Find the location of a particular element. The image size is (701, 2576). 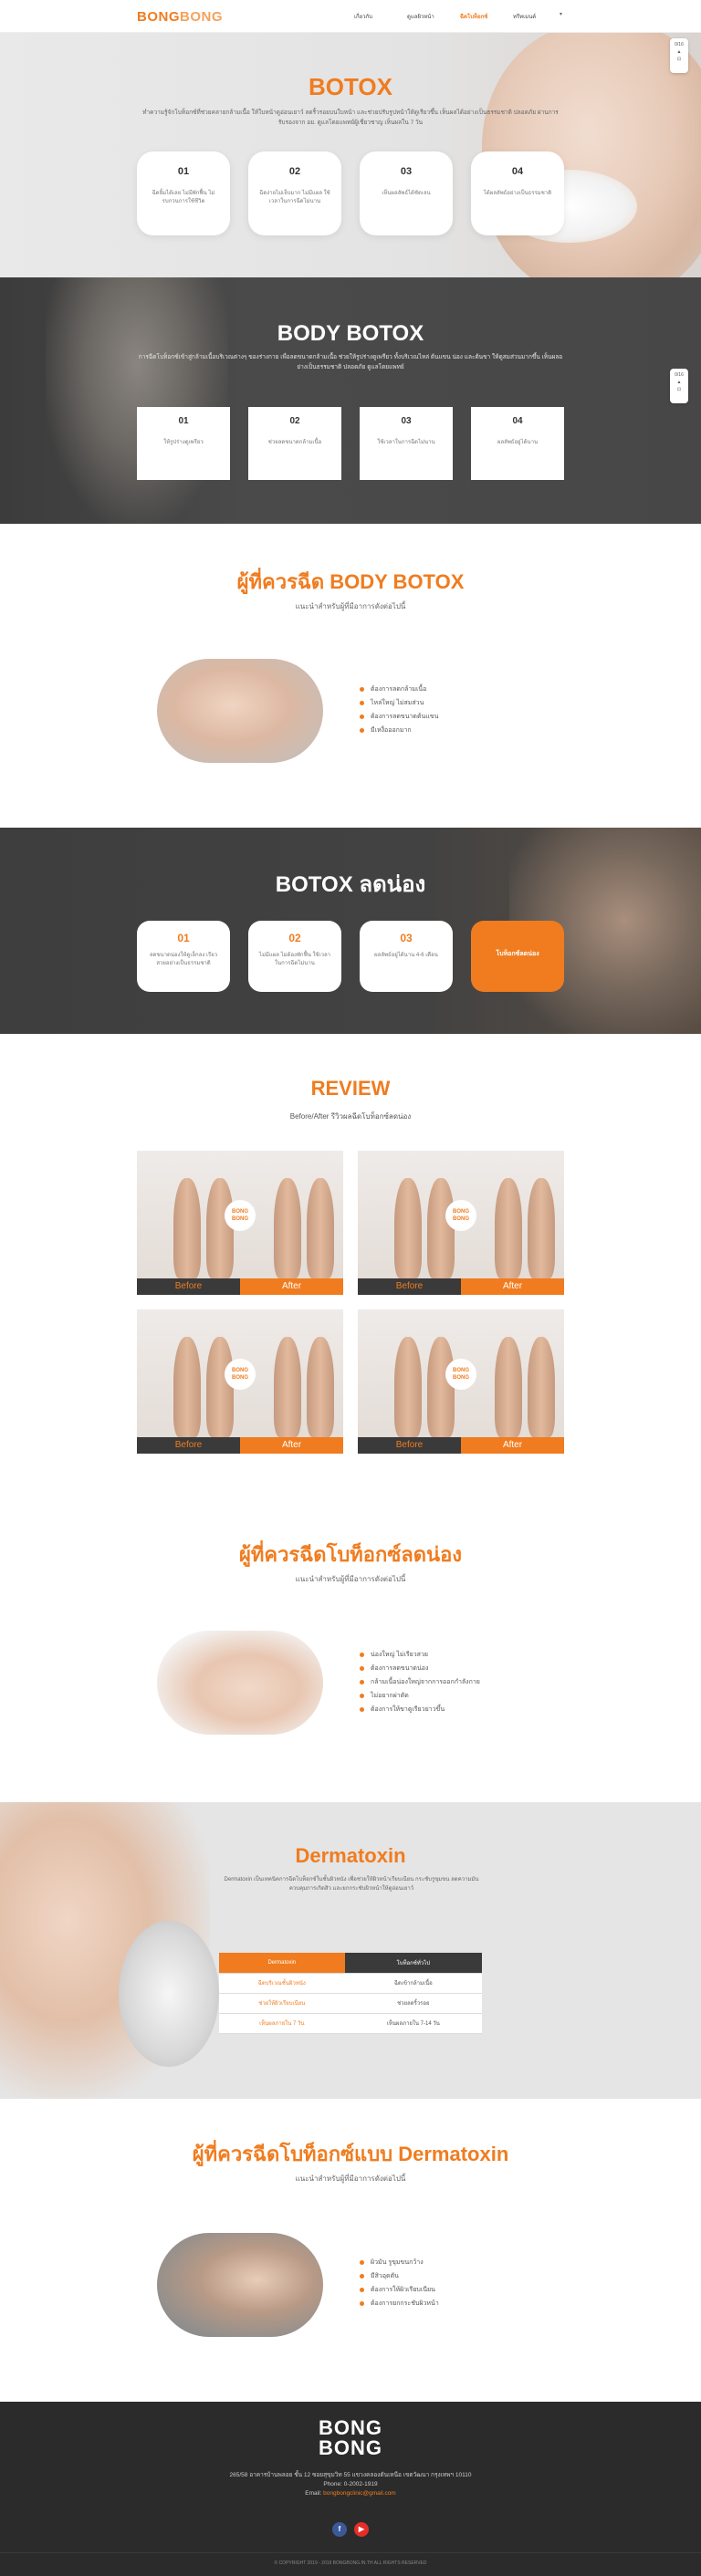

card-text: ผลลัพธ์อยู่ได้นาน 4-6 เดือน is located at coordinates (406, 955).